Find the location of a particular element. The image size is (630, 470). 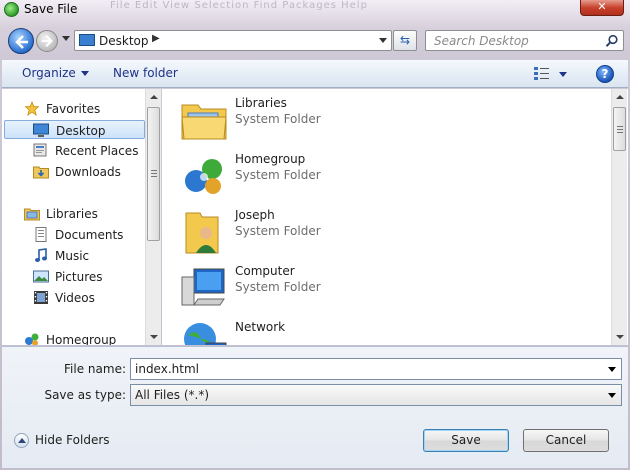

address-dropdown-icon is located at coordinates (383, 40).